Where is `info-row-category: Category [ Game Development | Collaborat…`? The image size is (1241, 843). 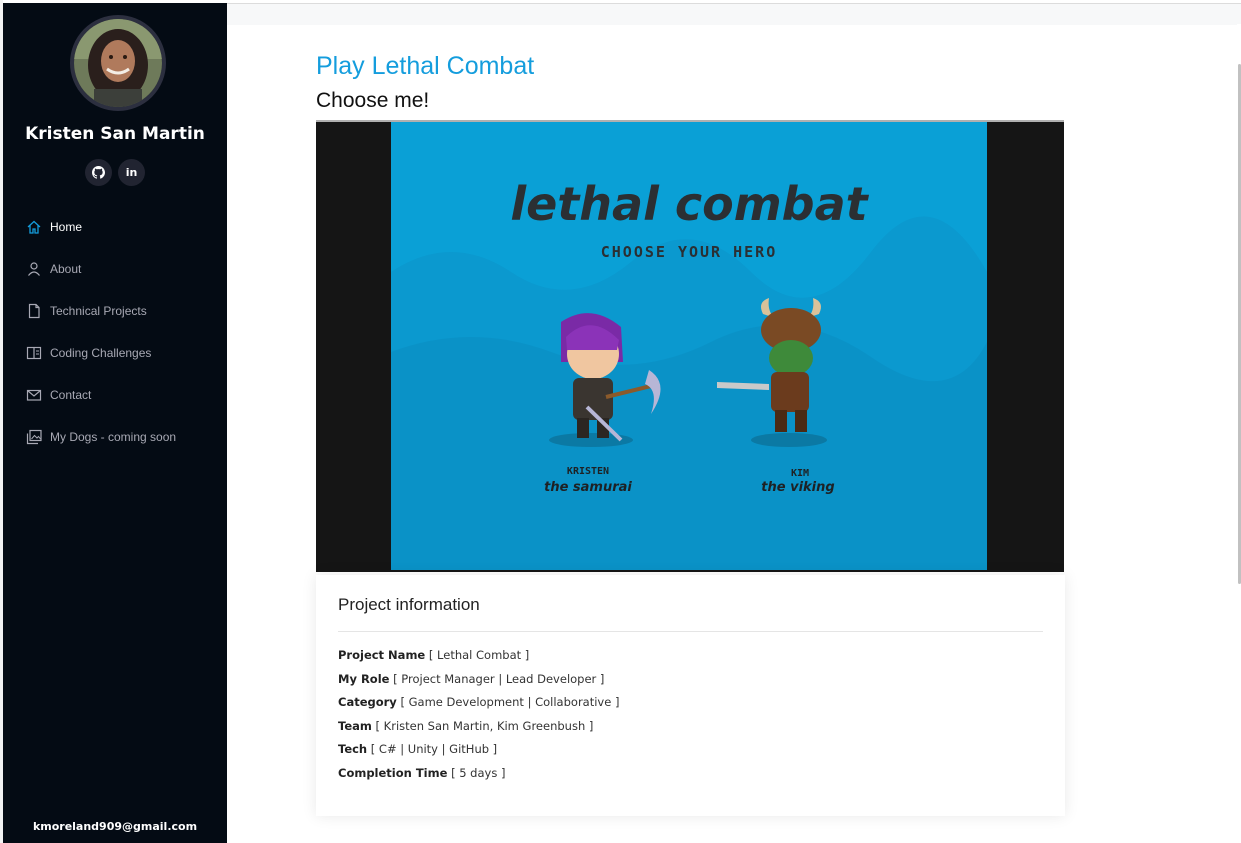 info-row-category: Category [ Game Development | Collaborat… is located at coordinates (478, 706).